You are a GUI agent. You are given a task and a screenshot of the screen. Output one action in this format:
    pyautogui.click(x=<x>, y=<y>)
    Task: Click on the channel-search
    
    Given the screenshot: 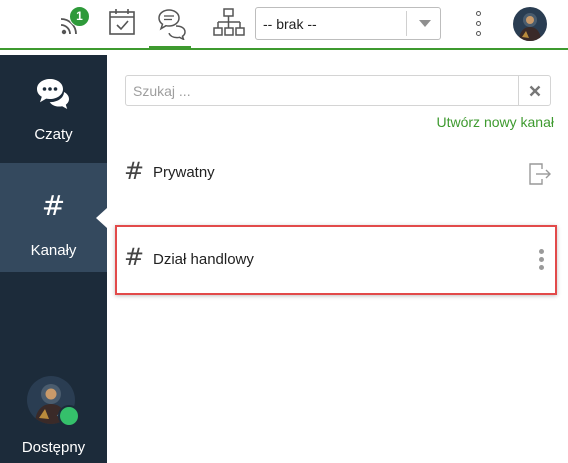 What is the action you would take?
    pyautogui.click(x=338, y=90)
    